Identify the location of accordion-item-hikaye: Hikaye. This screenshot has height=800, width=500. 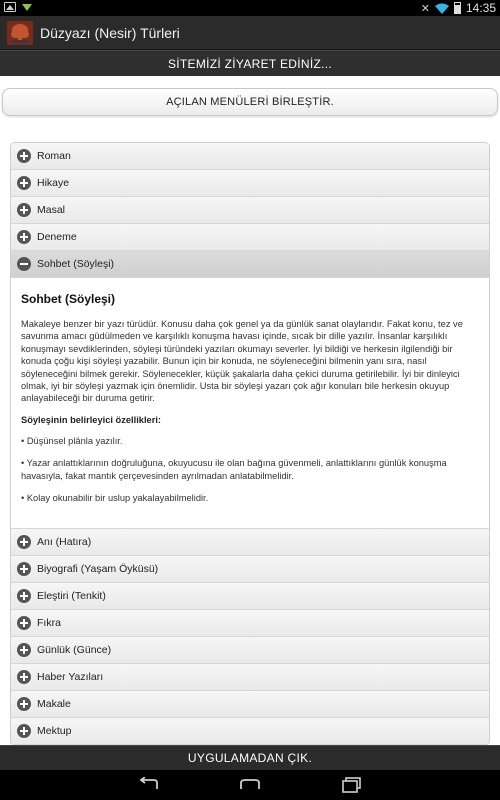
(250, 183).